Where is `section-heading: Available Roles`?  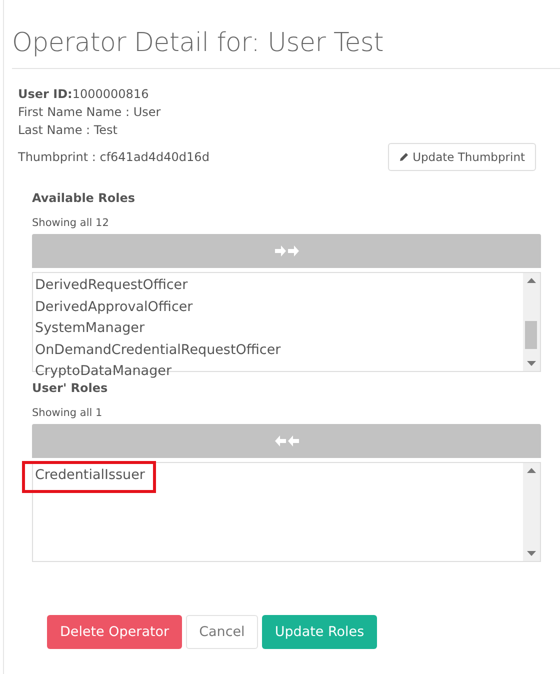
section-heading: Available Roles is located at coordinates (84, 198).